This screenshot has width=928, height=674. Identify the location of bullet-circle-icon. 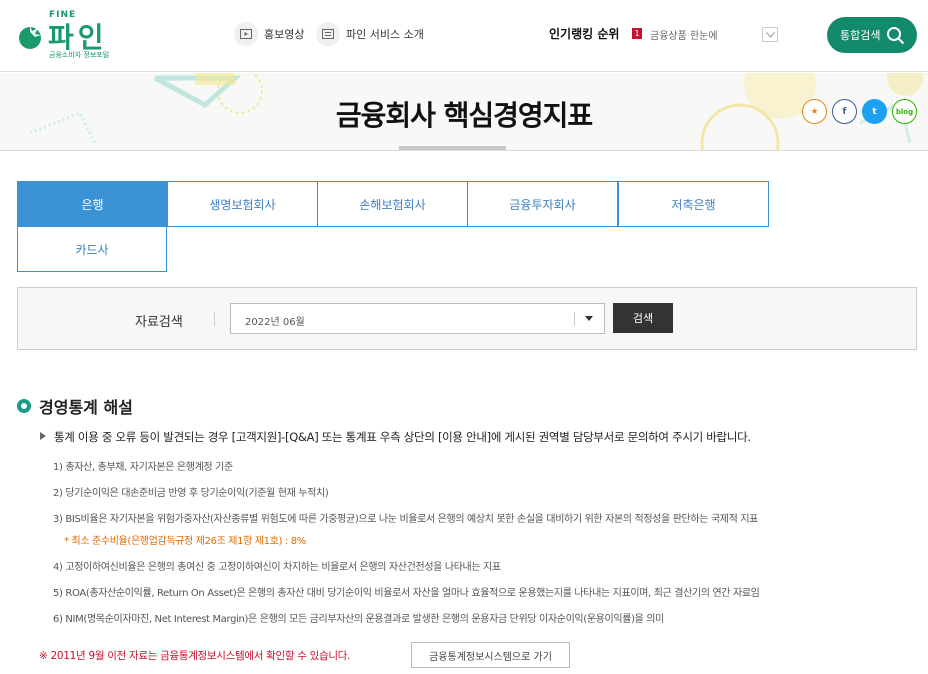
(24, 406).